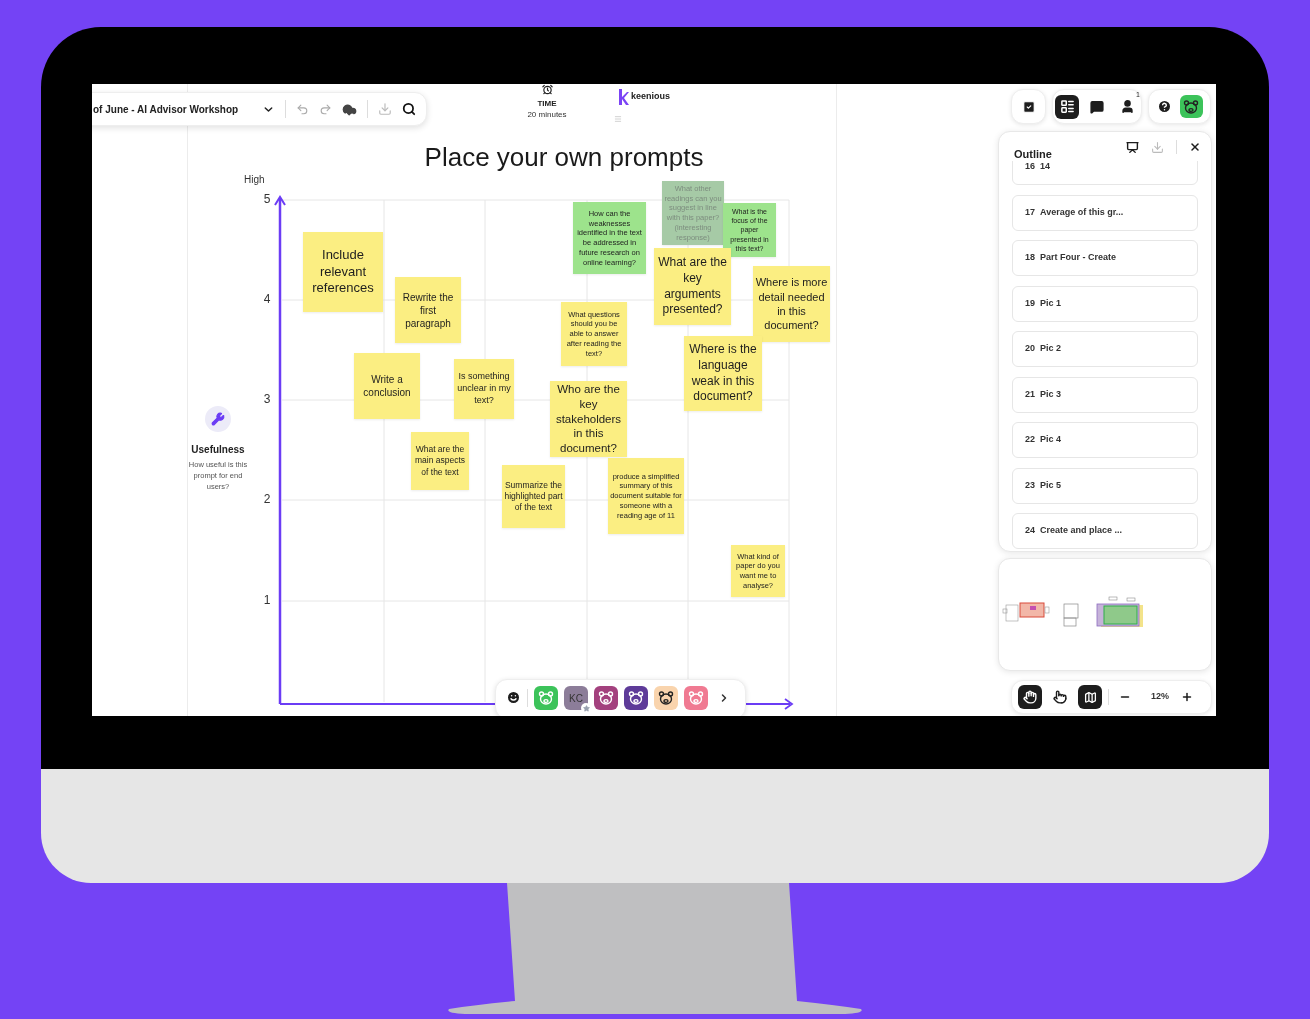  I want to click on person-icon, so click(1127, 106).